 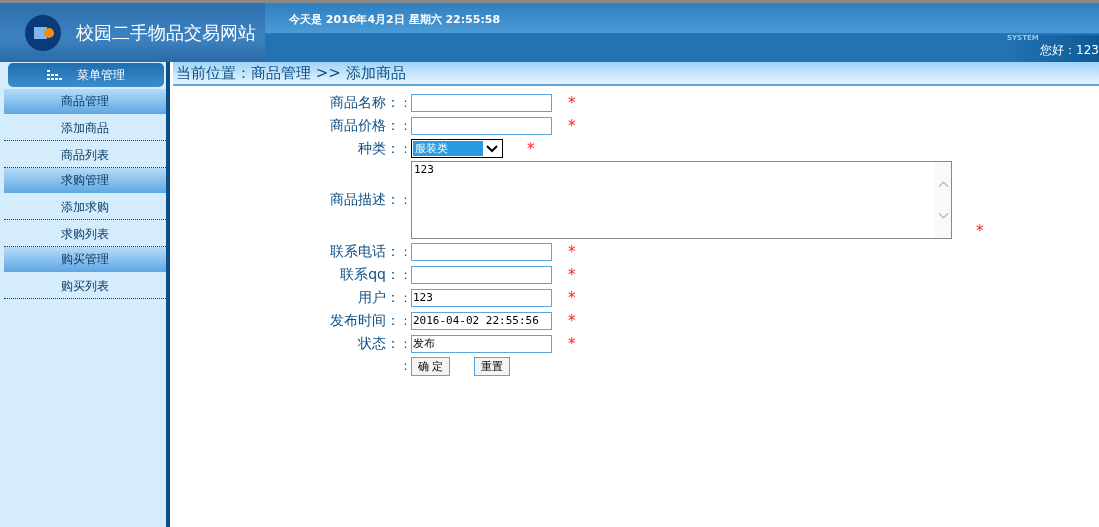 What do you see at coordinates (481, 297) in the screenshot?
I see `input-field: 123` at bounding box center [481, 297].